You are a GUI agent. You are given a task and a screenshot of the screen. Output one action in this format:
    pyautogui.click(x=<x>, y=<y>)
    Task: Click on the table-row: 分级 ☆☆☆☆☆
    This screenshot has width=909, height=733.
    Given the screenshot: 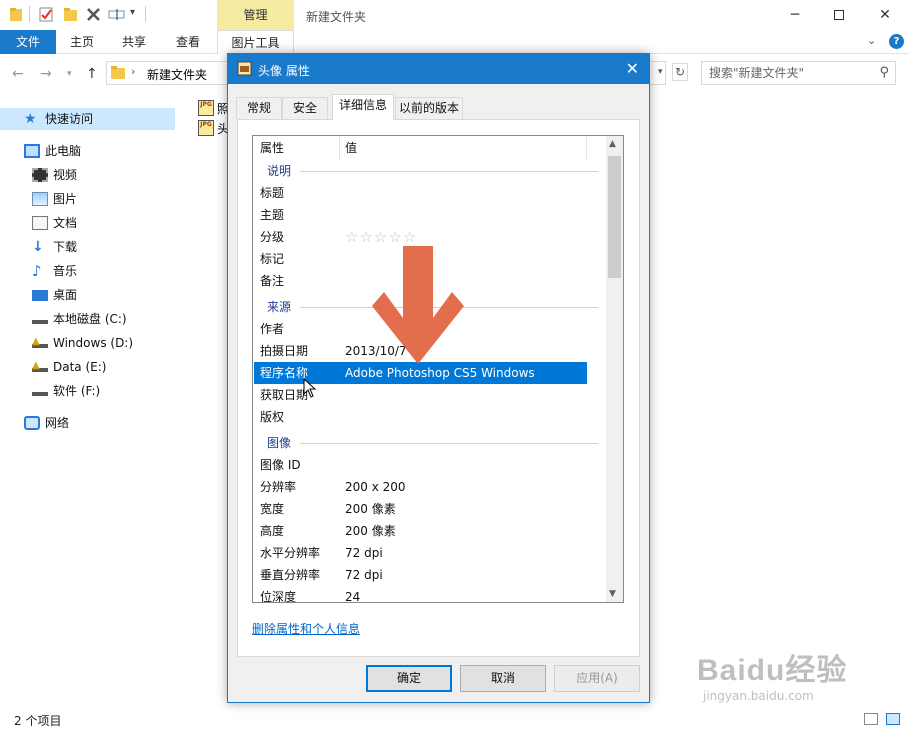 What is the action you would take?
    pyautogui.click(x=420, y=237)
    